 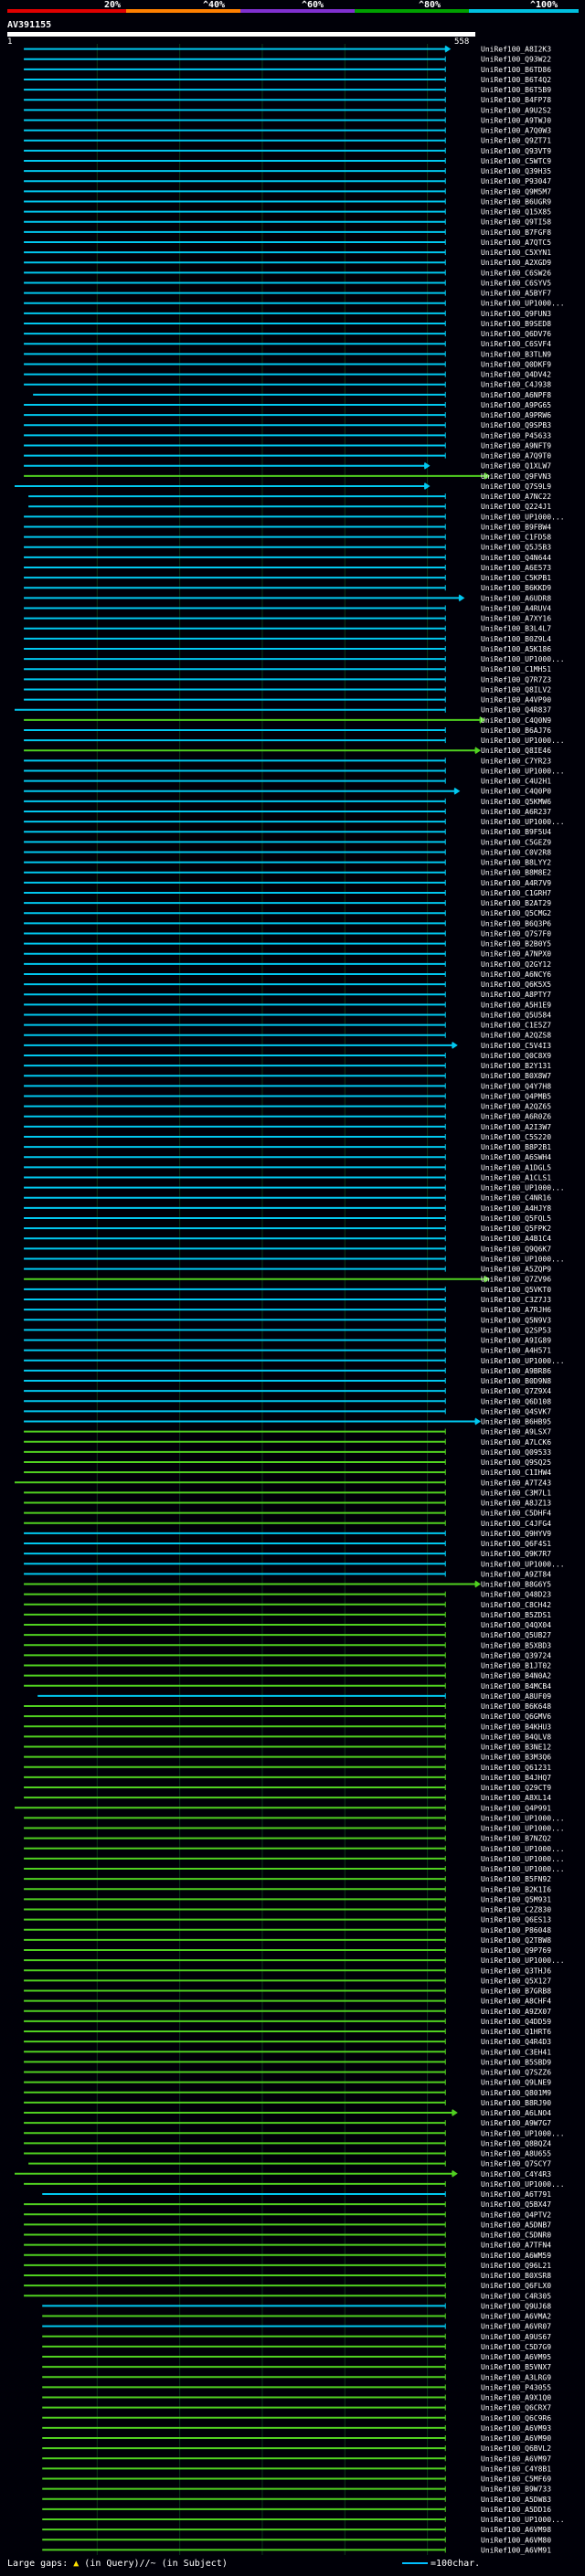 I want to click on hit-label: UniRef100_A5DW83, so click(x=516, y=2500).